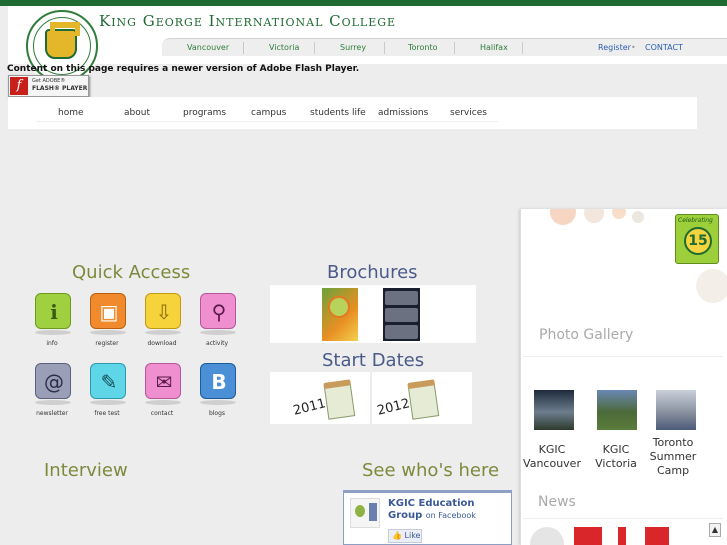  Describe the element at coordinates (162, 413) in the screenshot. I see `qa-contact-label: contact` at that location.